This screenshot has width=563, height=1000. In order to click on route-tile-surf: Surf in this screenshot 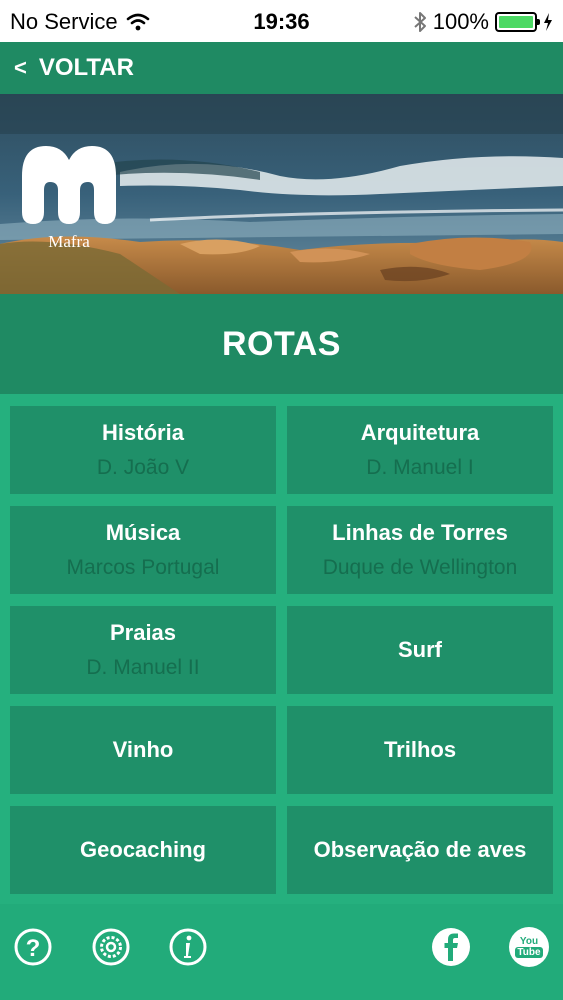, I will do `click(420, 650)`.